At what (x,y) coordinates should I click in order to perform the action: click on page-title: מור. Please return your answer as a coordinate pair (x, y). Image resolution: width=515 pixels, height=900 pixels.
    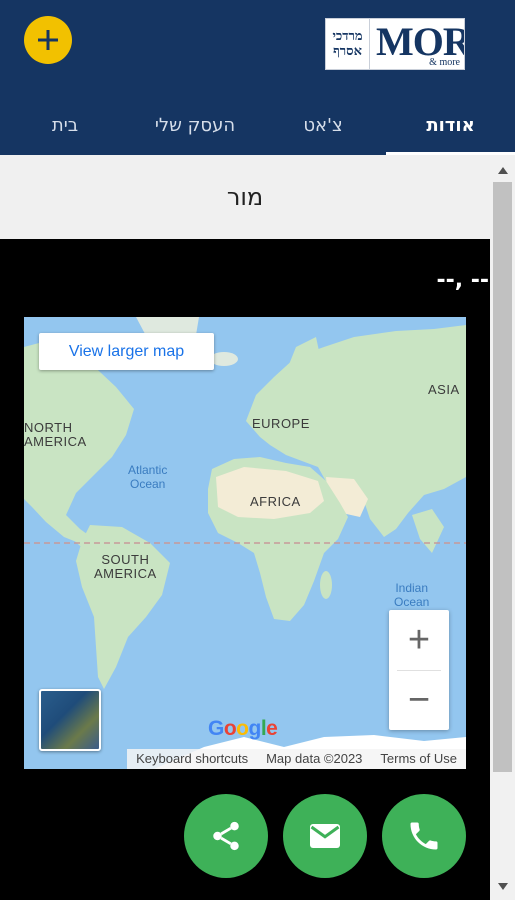
    Looking at the image, I should click on (245, 197).